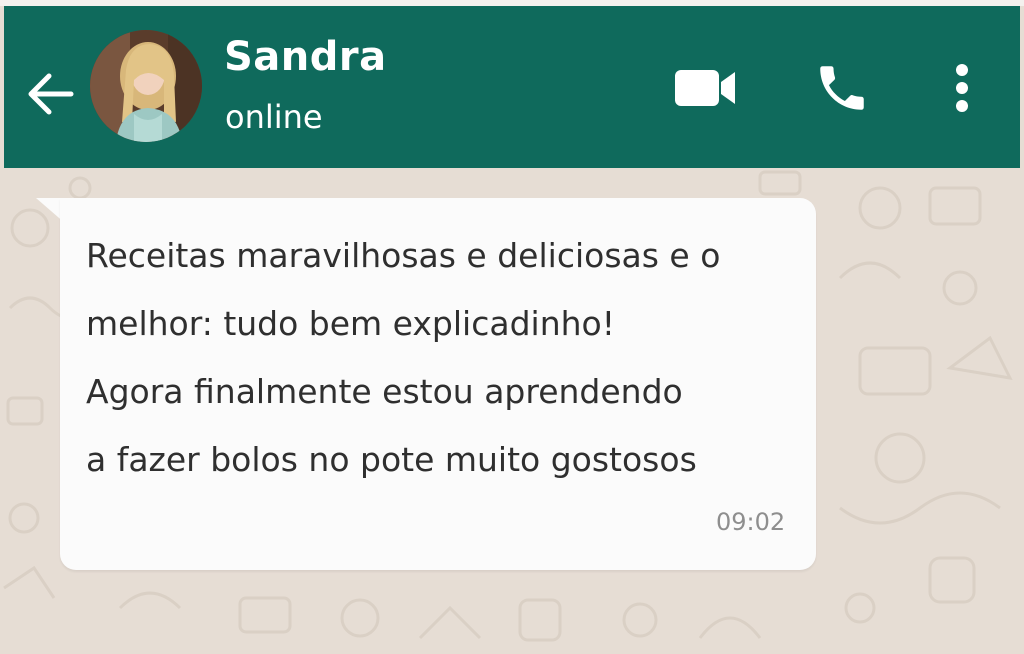  Describe the element at coordinates (403, 255) in the screenshot. I see `message-line: Receitas maravilhosas e deliciosas e o` at that location.